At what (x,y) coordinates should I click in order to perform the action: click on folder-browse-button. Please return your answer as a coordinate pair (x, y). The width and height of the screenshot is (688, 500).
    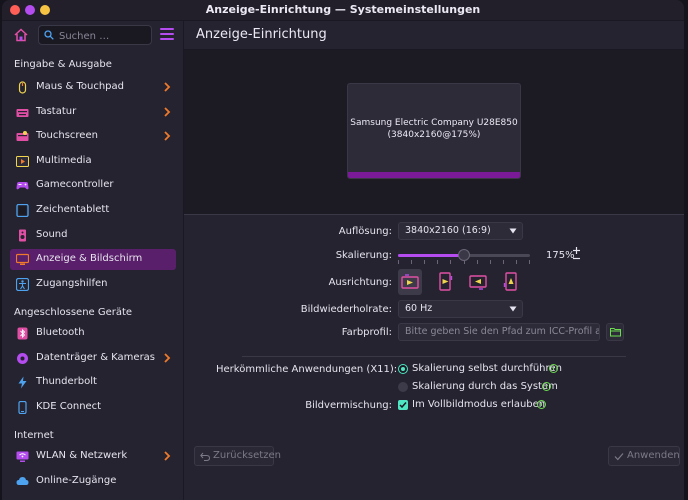
    Looking at the image, I should click on (615, 332).